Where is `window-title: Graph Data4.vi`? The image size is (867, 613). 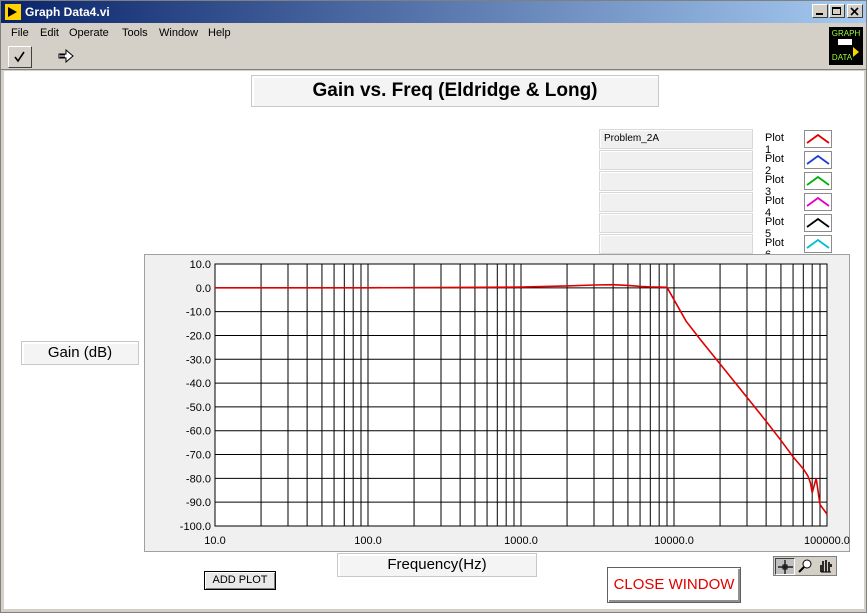 window-title: Graph Data4.vi is located at coordinates (67, 12).